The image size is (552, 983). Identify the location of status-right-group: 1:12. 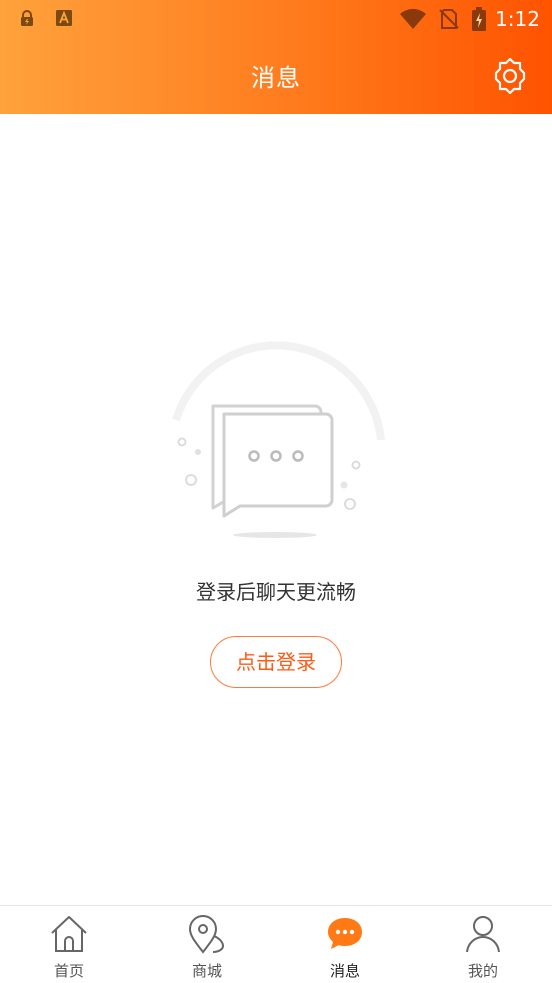
(469, 19).